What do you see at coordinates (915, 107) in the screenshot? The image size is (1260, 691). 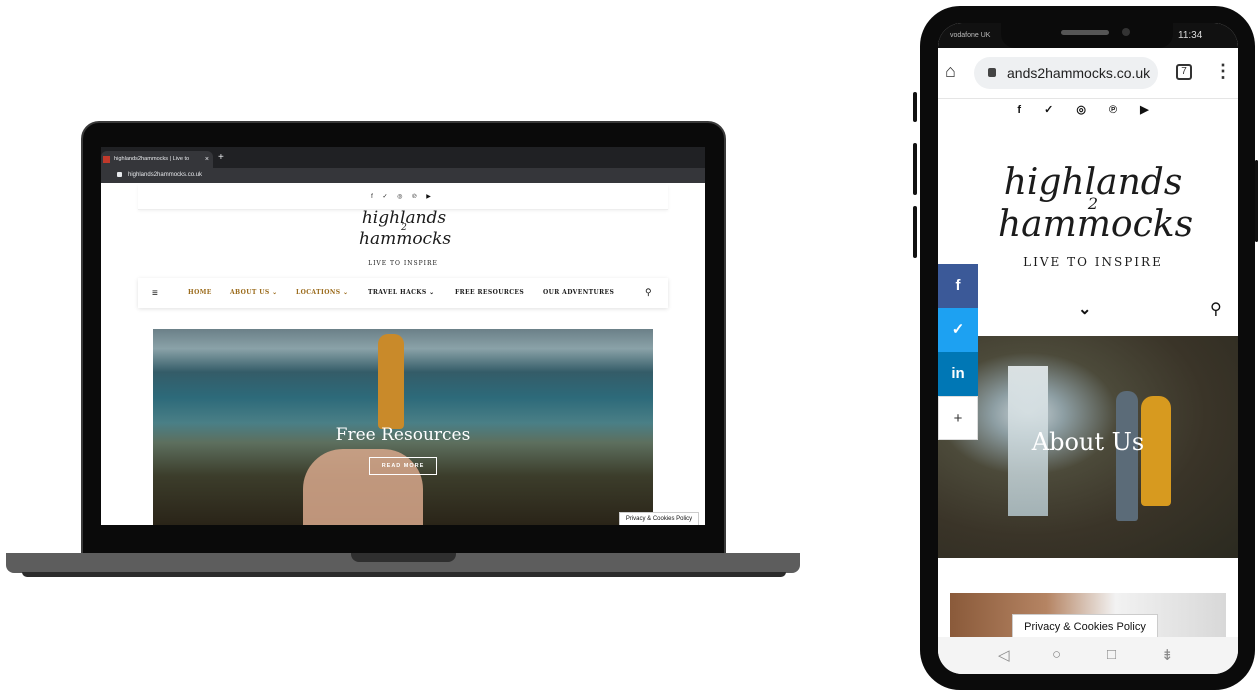 I see `phone-side-button` at bounding box center [915, 107].